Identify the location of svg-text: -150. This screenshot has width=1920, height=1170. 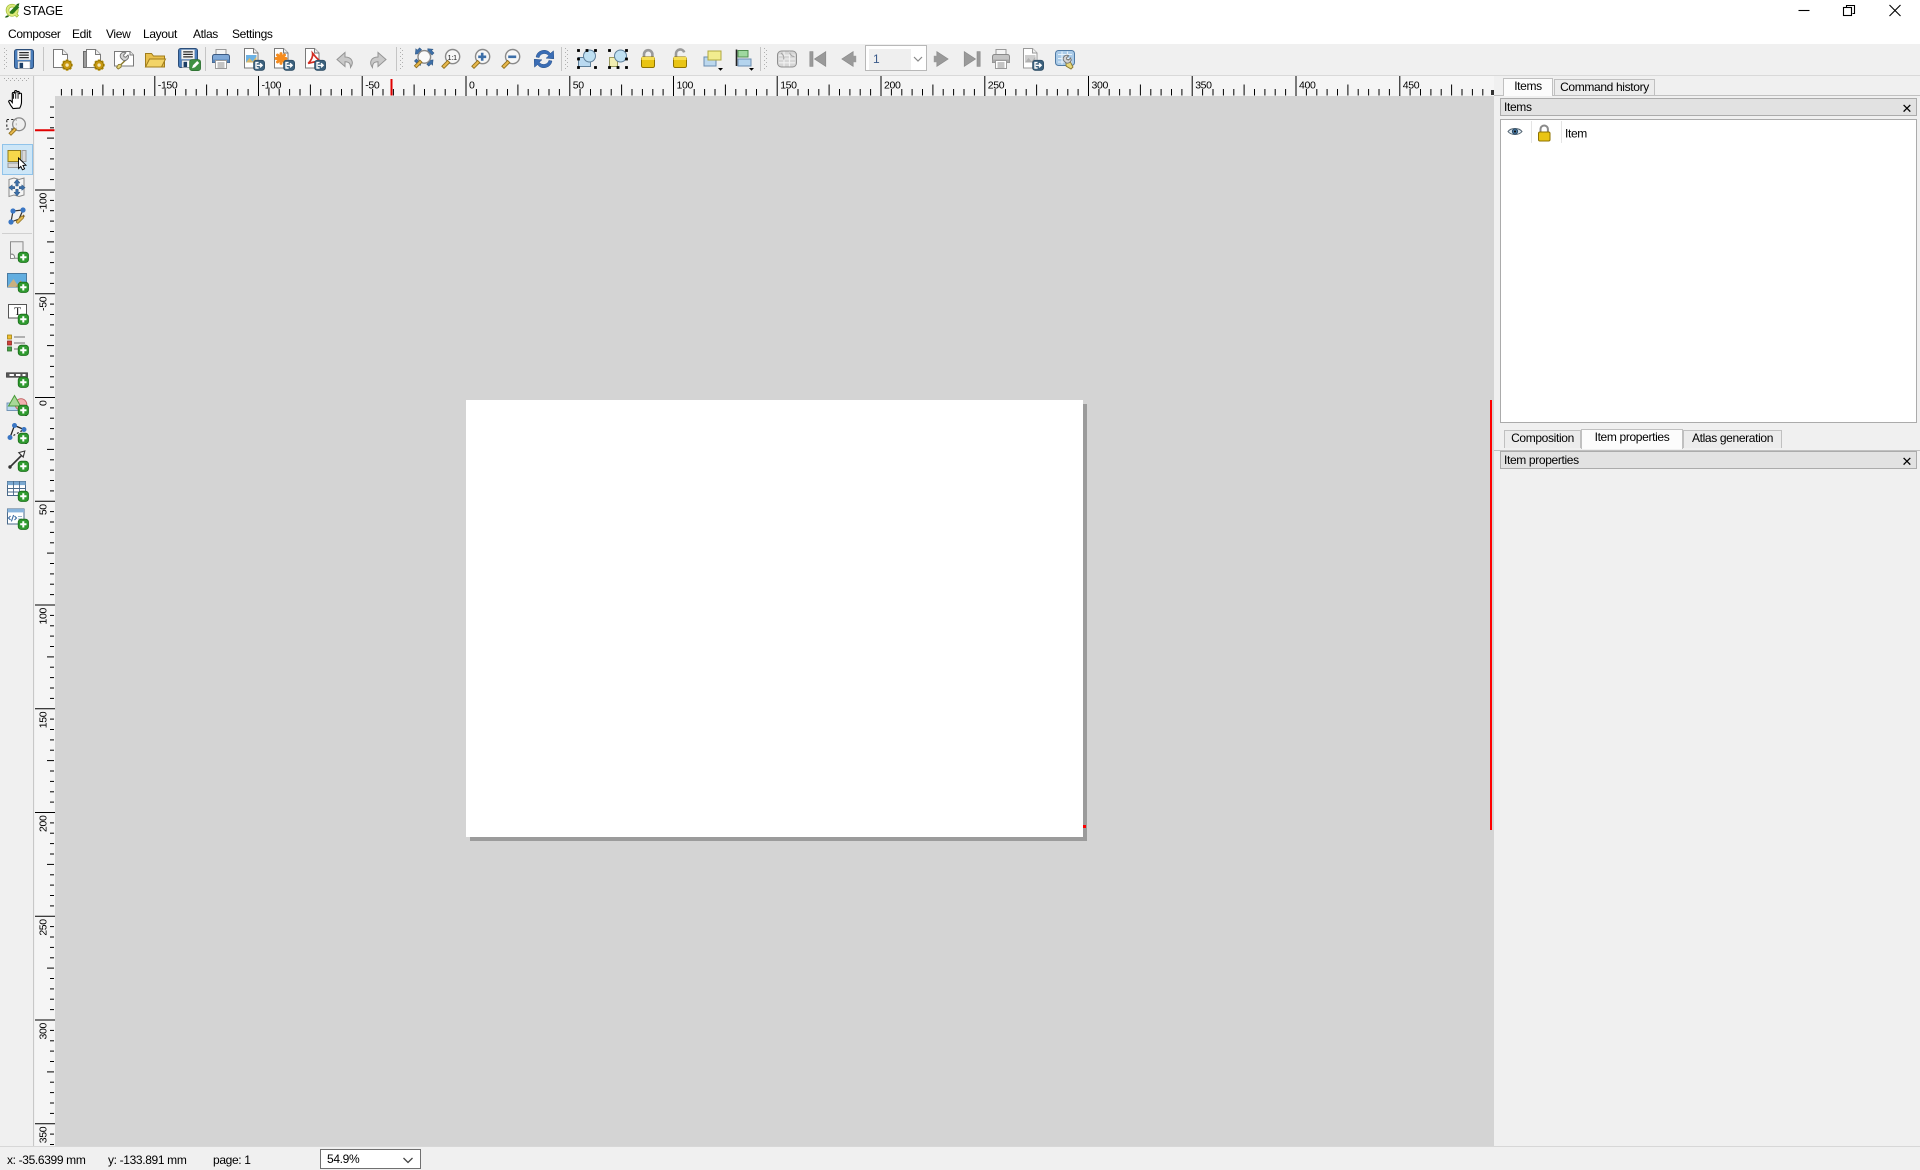
(168, 86).